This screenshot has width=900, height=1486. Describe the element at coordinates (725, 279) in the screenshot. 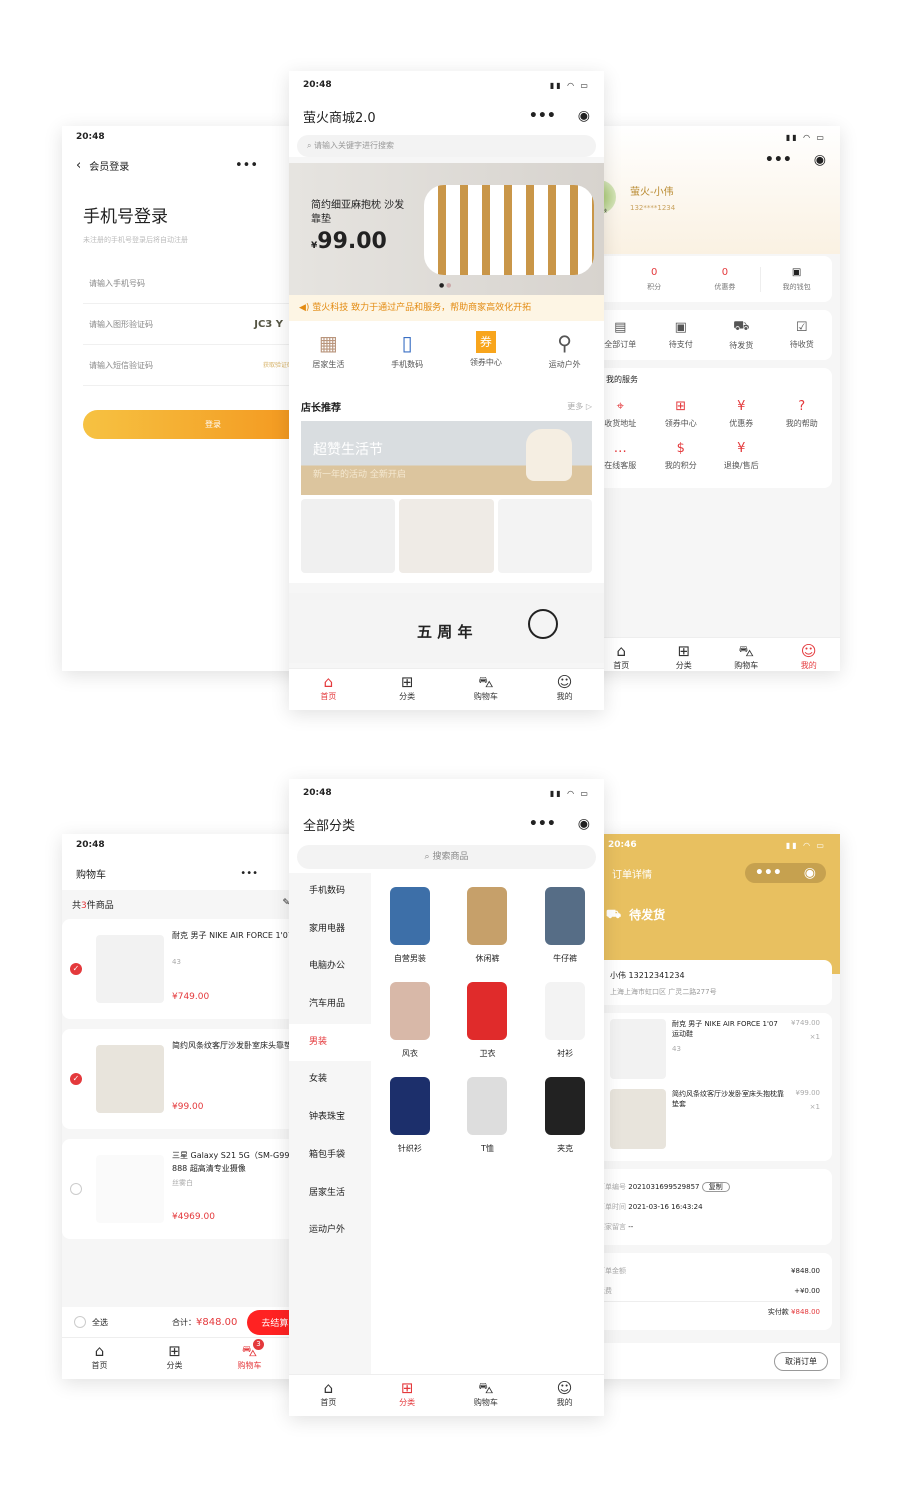

I see `stat-coupons: 0 优惠券` at that location.